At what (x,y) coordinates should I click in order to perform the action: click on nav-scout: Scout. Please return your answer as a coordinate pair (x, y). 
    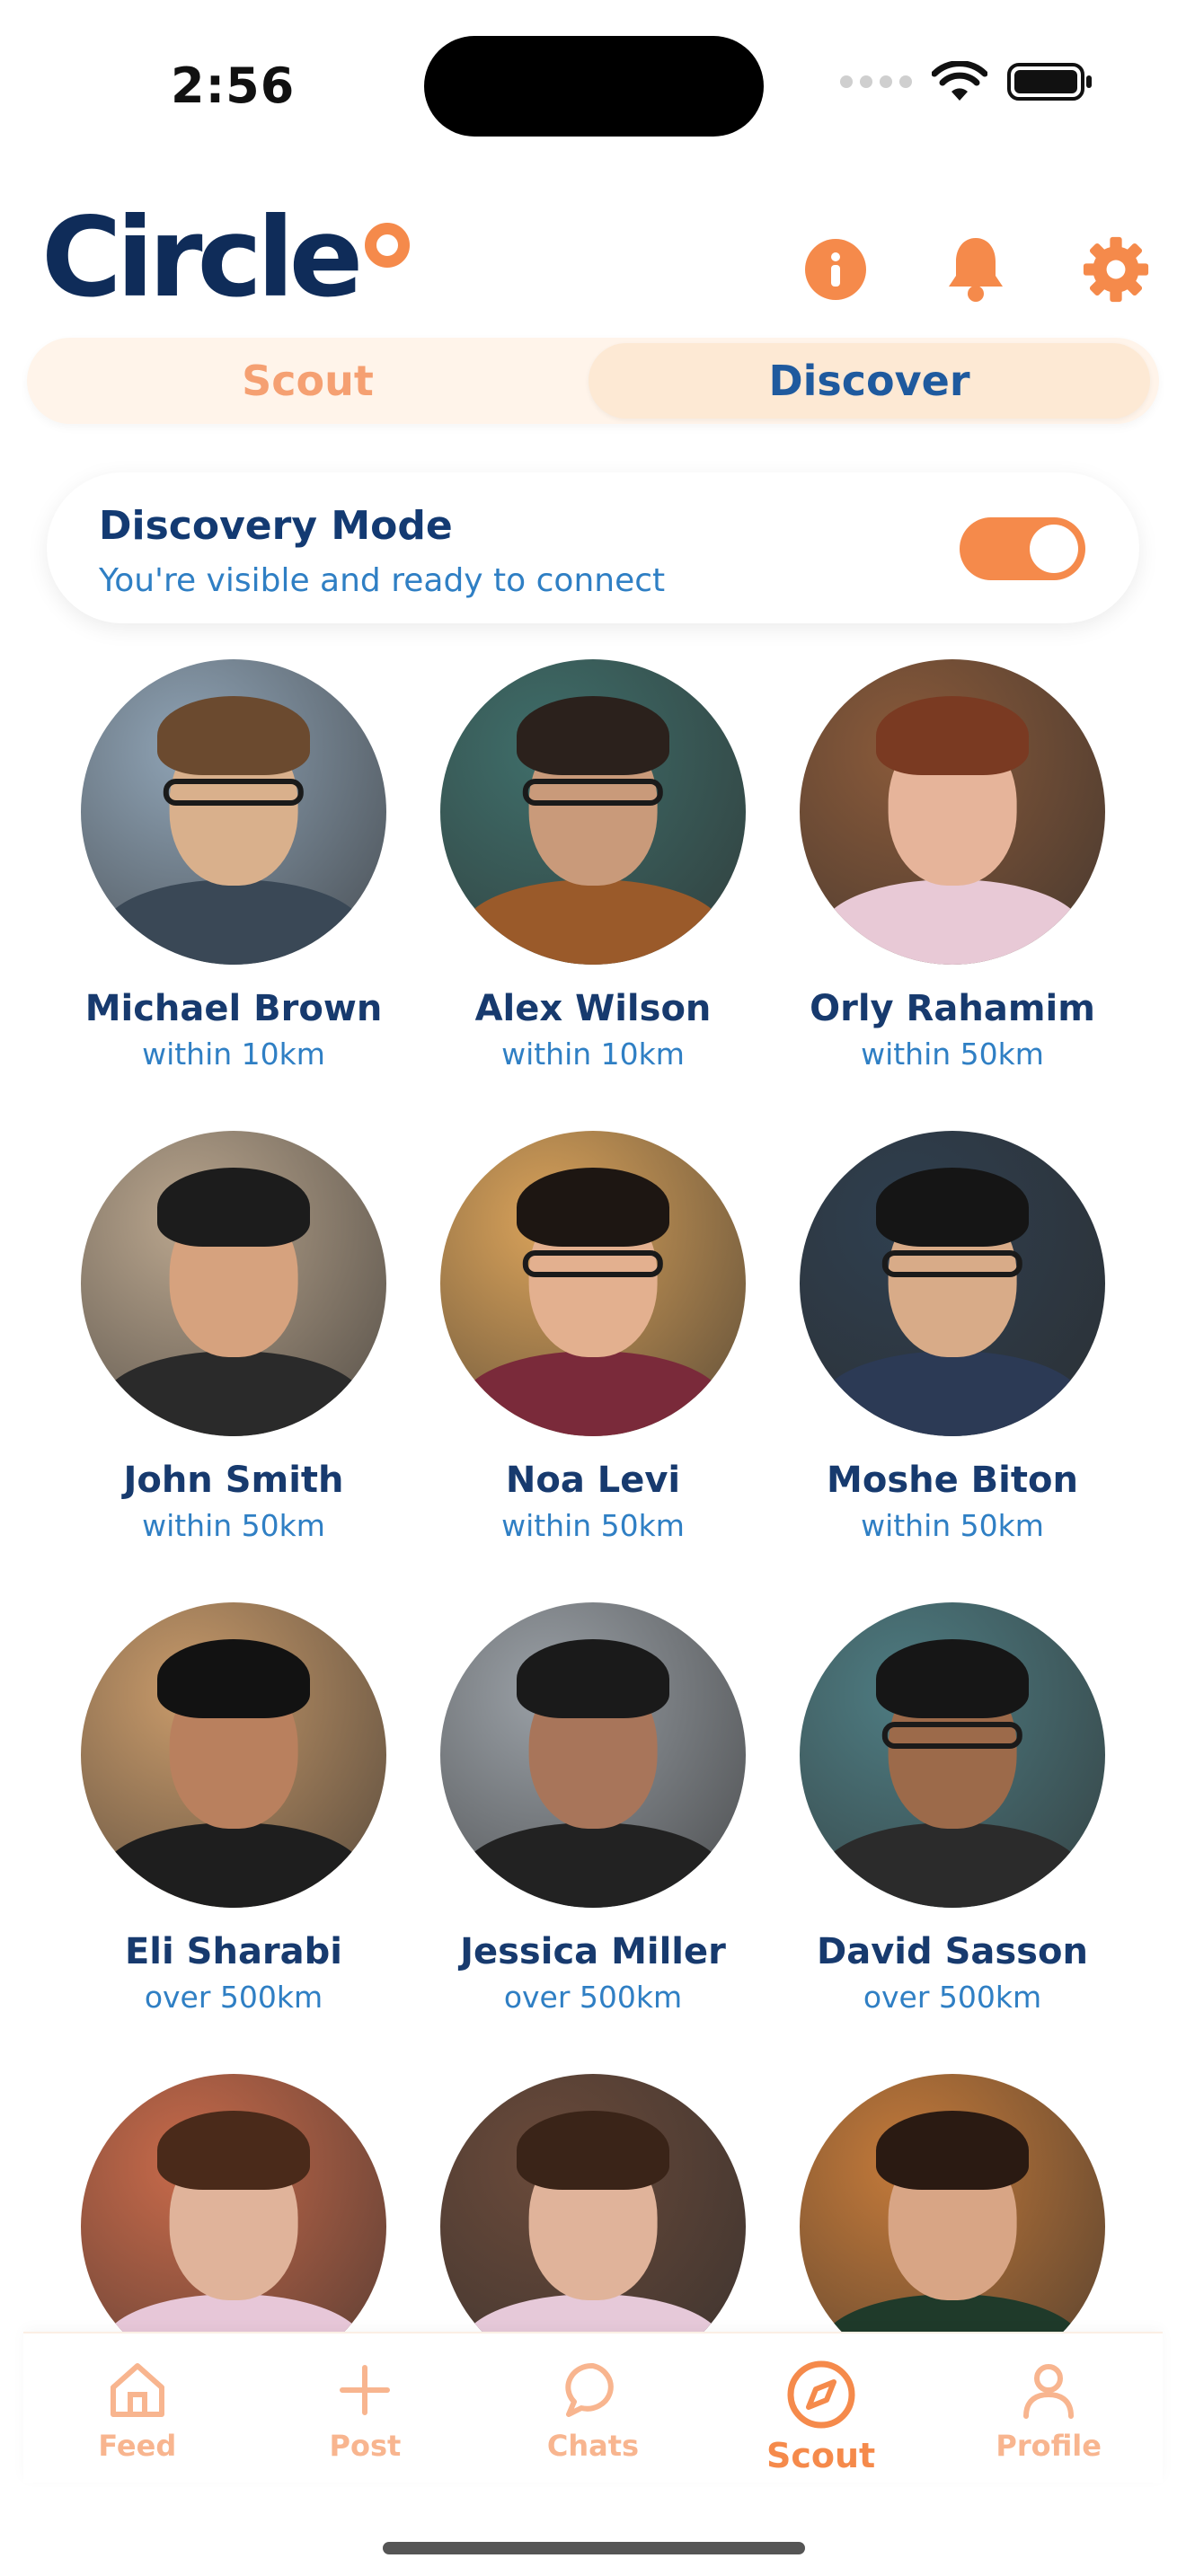
    Looking at the image, I should click on (821, 2408).